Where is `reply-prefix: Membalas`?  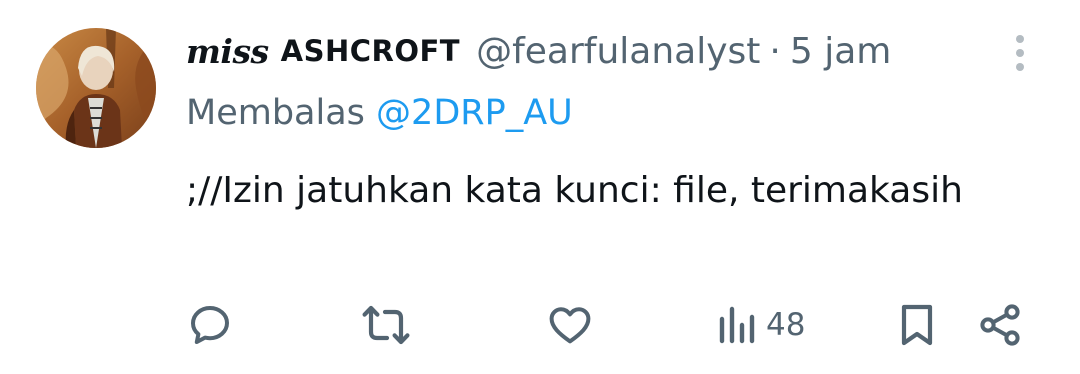
reply-prefix: Membalas is located at coordinates (275, 113).